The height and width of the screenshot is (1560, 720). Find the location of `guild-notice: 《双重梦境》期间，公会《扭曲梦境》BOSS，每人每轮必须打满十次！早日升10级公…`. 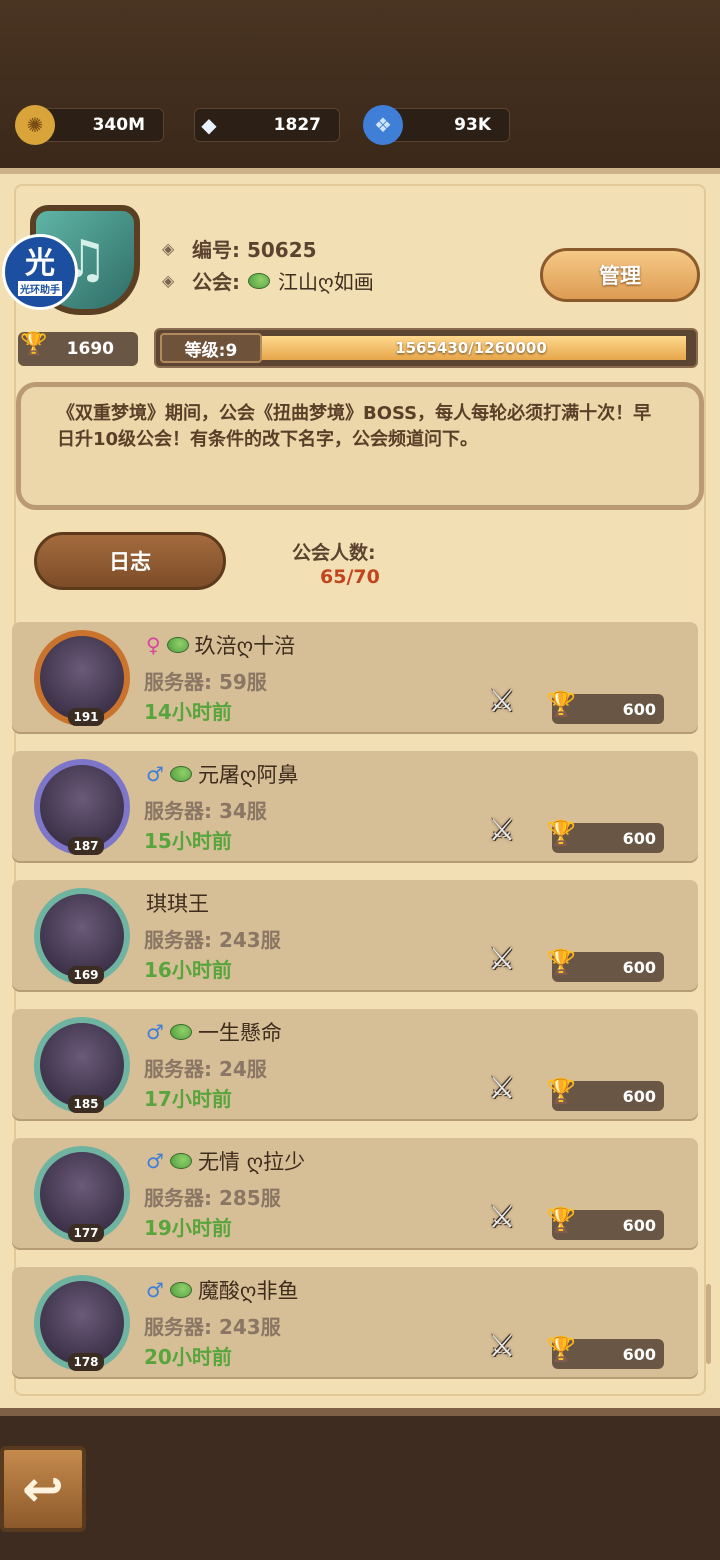

guild-notice: 《双重梦境》期间，公会《扭曲梦境》BOSS，每人每轮必须打满十次！早日升10级公… is located at coordinates (360, 446).